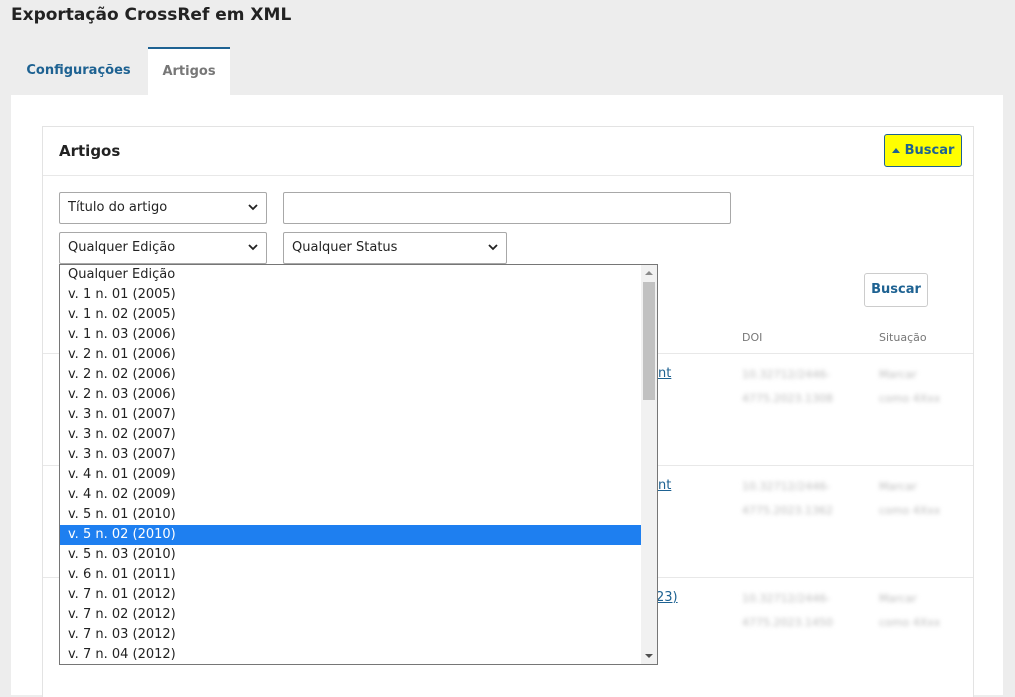 This screenshot has width=1015, height=697. I want to click on dropdown-option: Qualquer Edição, so click(350, 275).